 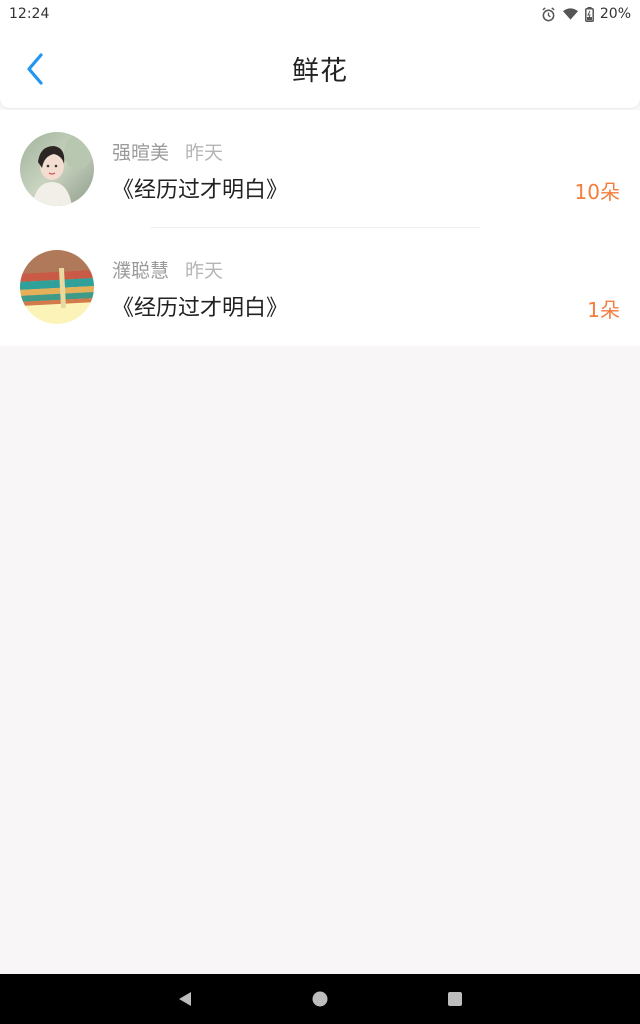 I want to click on status-bar: 12:24 20%, so click(x=320, y=14).